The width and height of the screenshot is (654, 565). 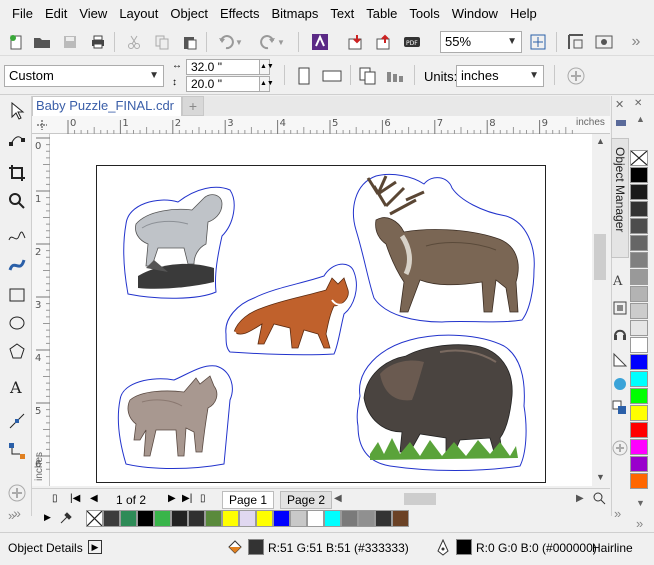 What do you see at coordinates (17, 323) in the screenshot?
I see `ellipse-tool-icon` at bounding box center [17, 323].